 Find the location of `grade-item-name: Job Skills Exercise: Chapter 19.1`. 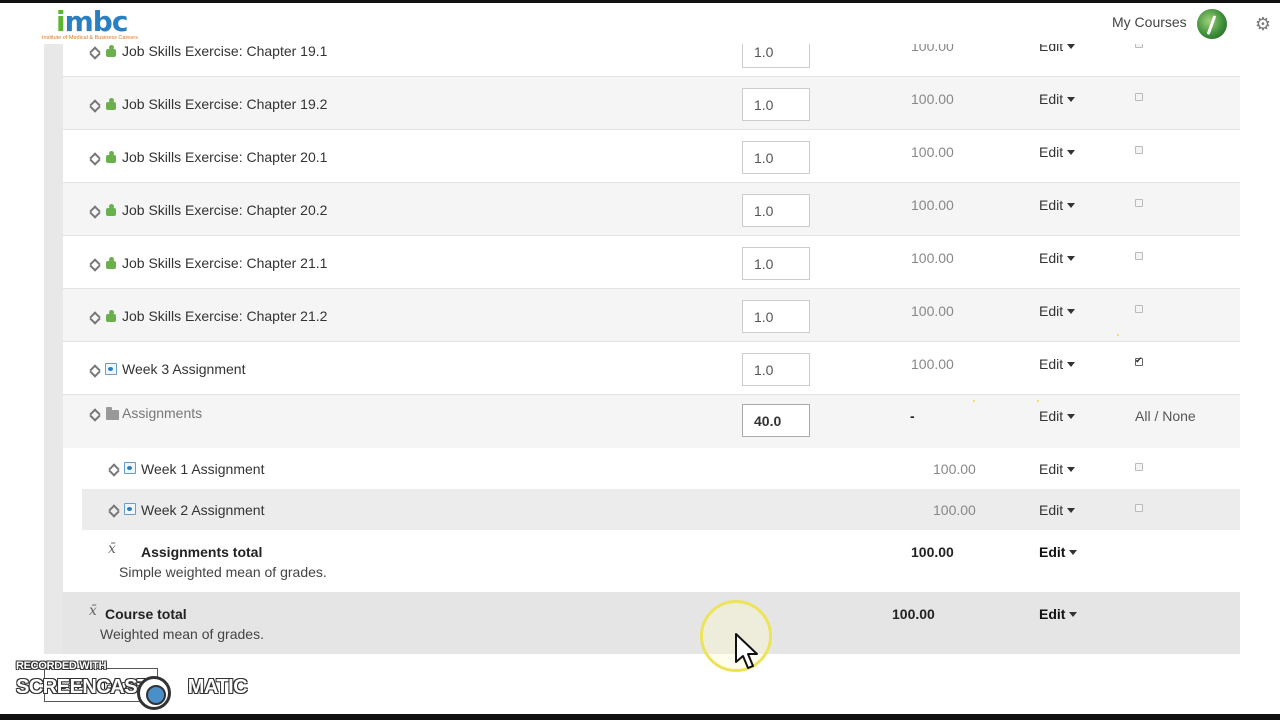

grade-item-name: Job Skills Exercise: Chapter 19.1 is located at coordinates (224, 51).